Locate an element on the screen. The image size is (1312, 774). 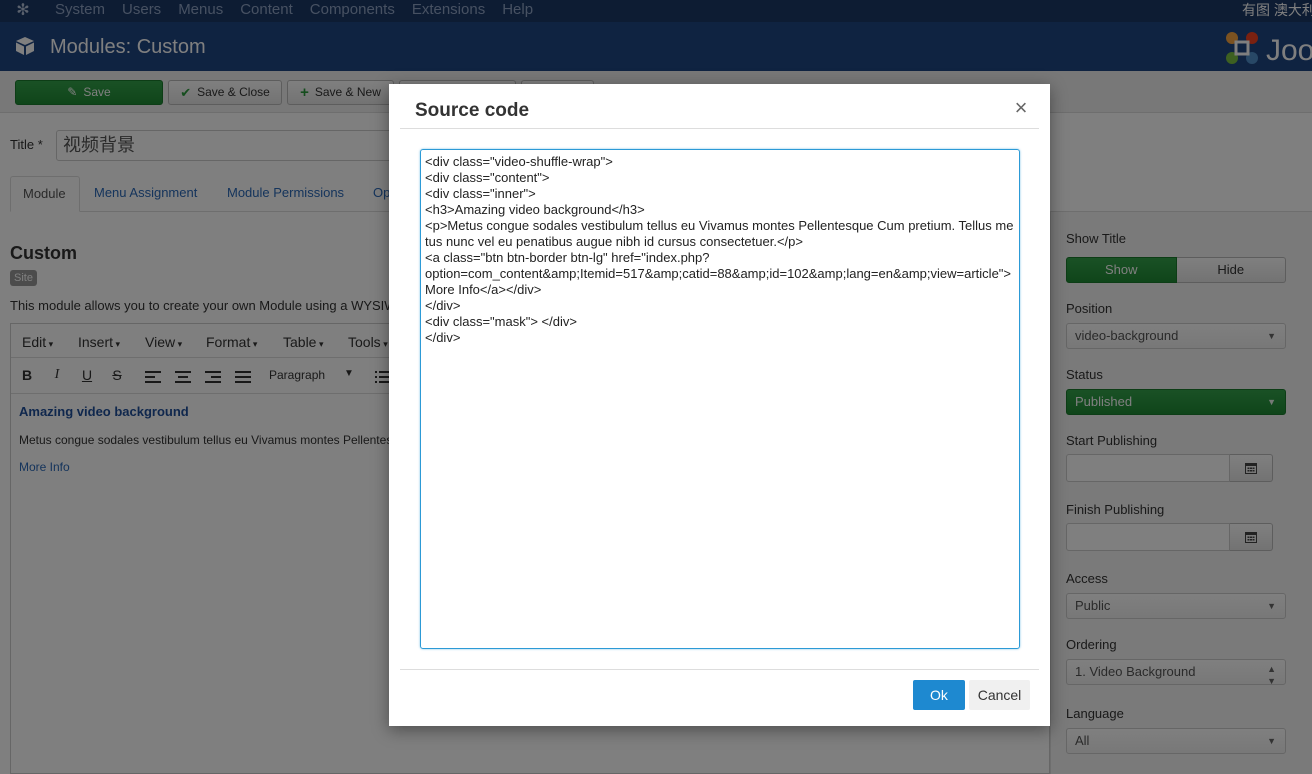
close-icon: × is located at coordinates (1021, 108).